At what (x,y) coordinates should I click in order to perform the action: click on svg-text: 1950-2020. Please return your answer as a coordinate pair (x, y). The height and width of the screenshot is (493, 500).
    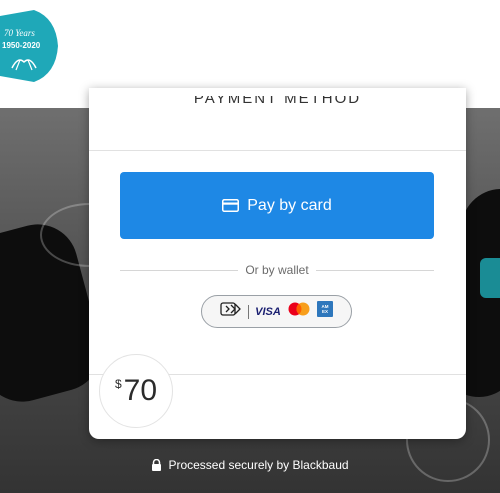
    Looking at the image, I should click on (21, 45).